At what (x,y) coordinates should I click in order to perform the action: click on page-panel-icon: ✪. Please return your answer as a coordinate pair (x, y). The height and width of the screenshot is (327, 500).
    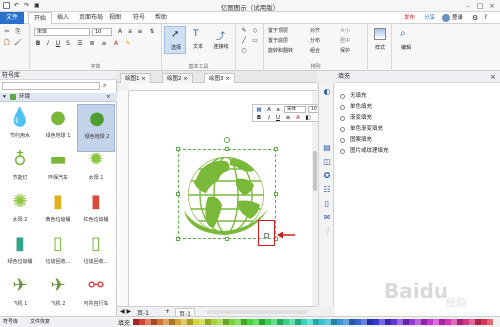
    Looking at the image, I should click on (327, 176).